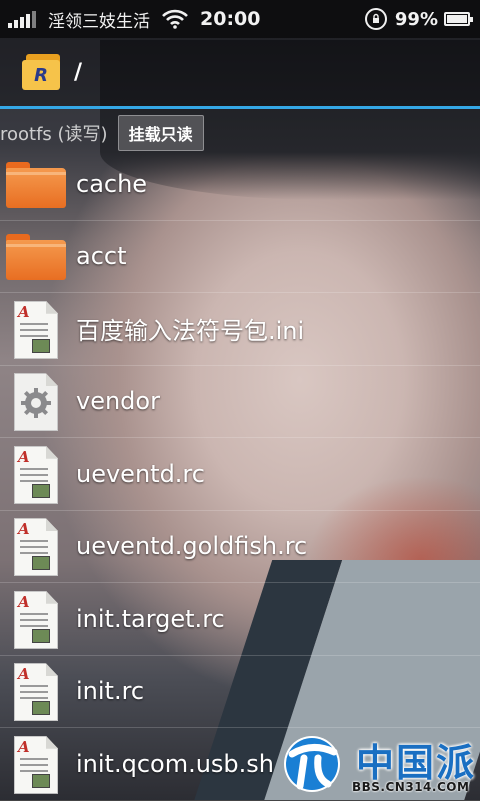 This screenshot has width=480, height=801. I want to click on file-name: init.qcom.usb.sh, so click(175, 763).